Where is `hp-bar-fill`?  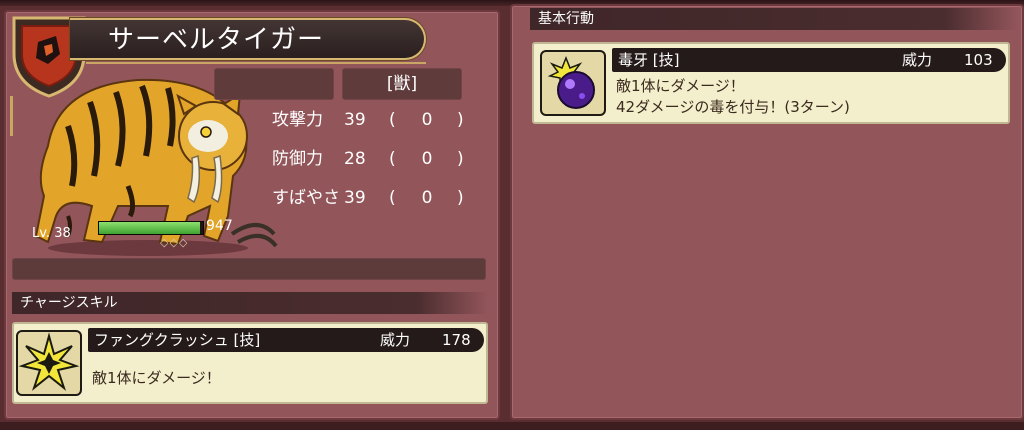 hp-bar-fill is located at coordinates (149, 228).